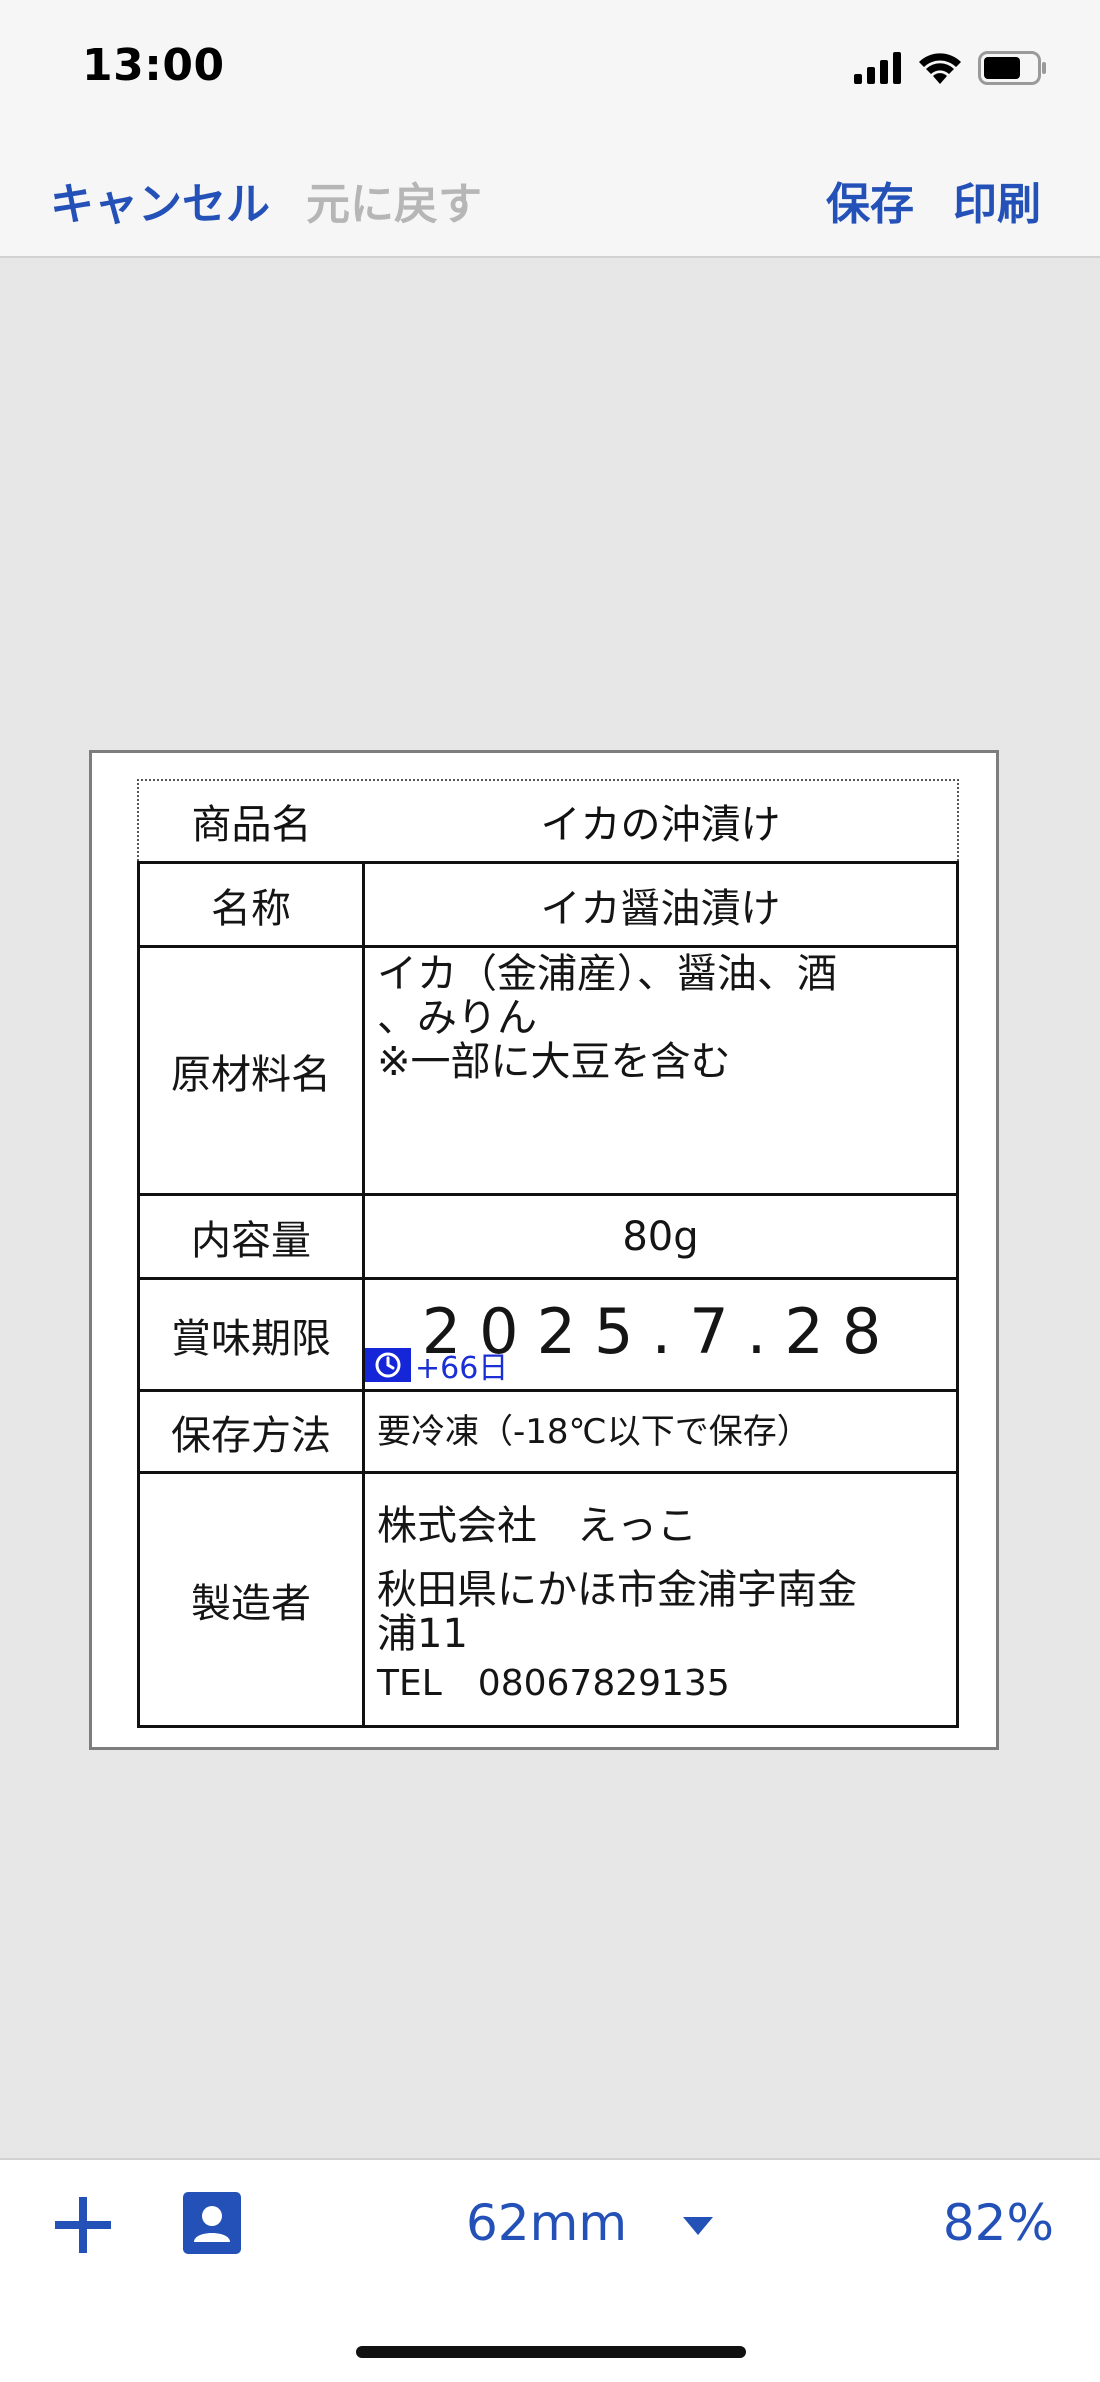 Image resolution: width=1100 pixels, height=2382 pixels. Describe the element at coordinates (251, 1334) in the screenshot. I see `expiry-label: 賞味期限` at that location.